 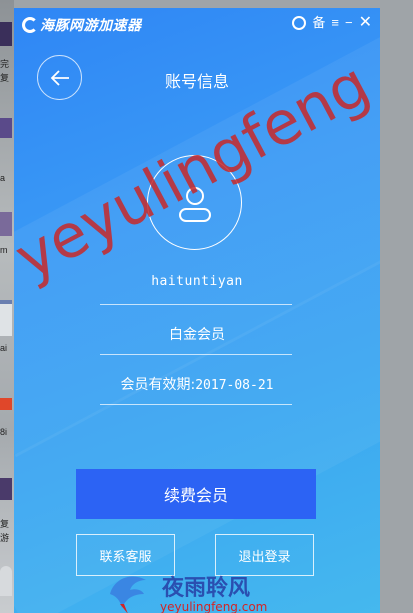 I want to click on menu-icon: ≡, so click(x=335, y=23).